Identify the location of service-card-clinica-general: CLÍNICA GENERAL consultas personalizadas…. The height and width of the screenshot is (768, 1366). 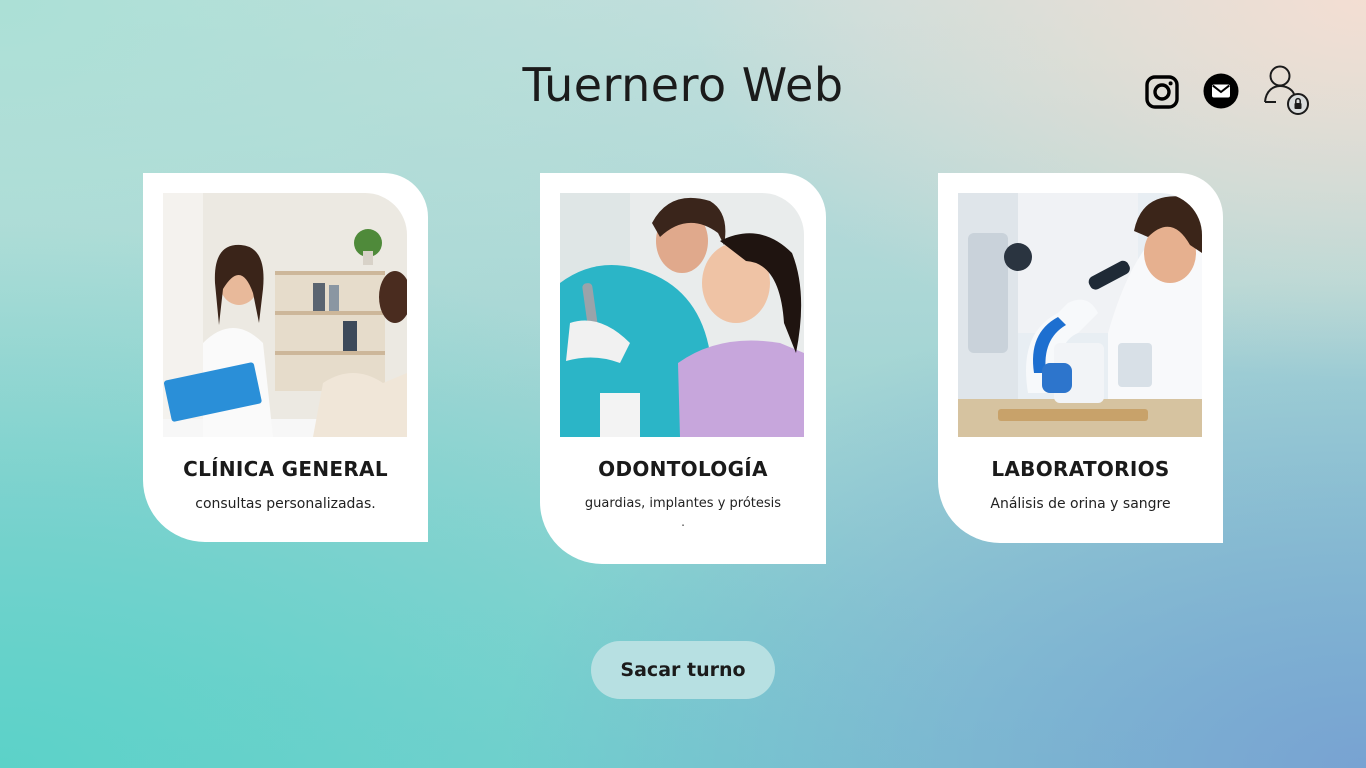
(285, 357).